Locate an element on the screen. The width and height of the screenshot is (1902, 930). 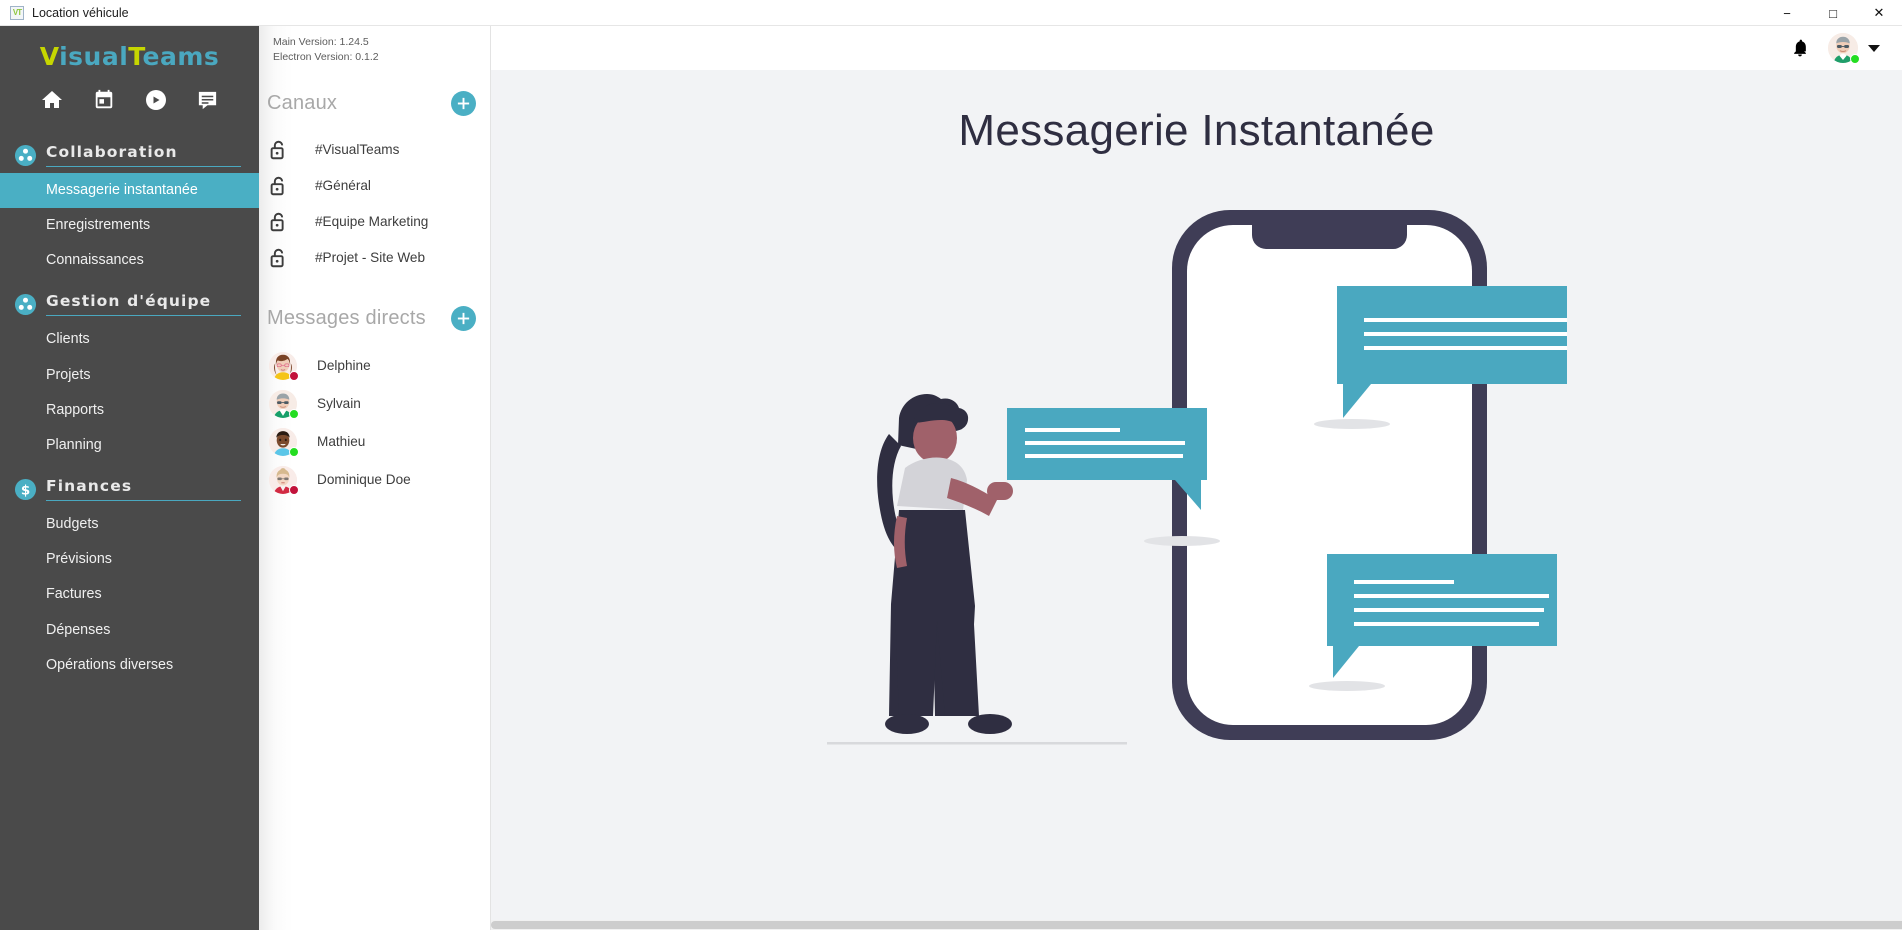
channel-item: #Général is located at coordinates (374, 186).